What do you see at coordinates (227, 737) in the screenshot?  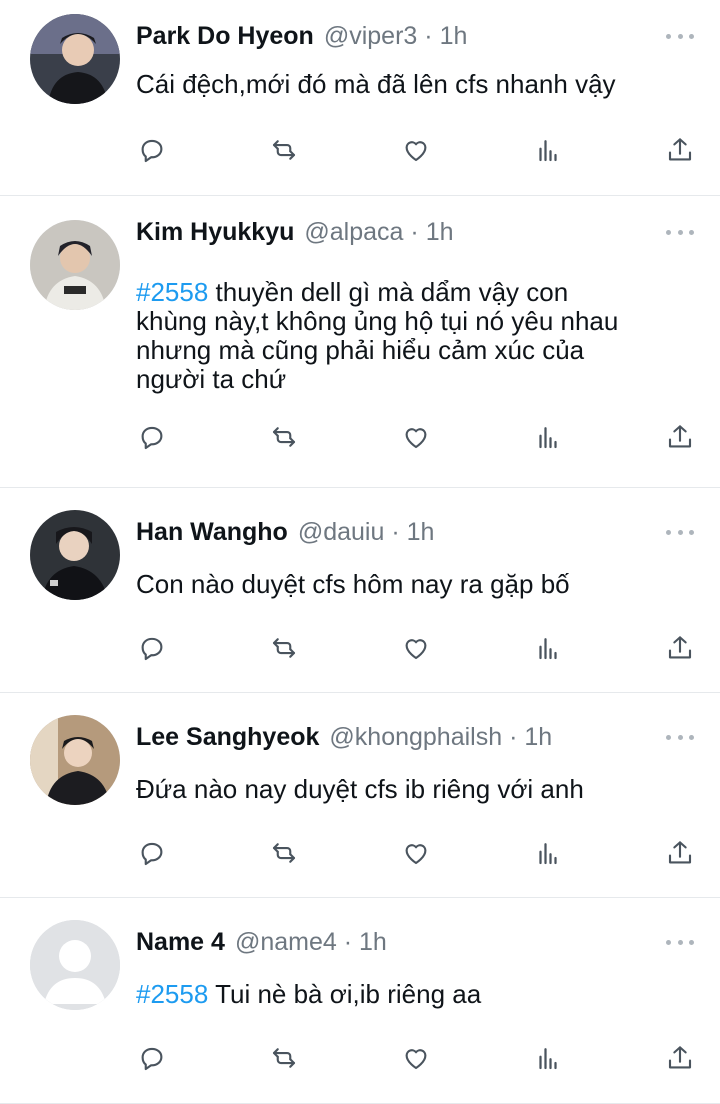 I see `display-name: Lee Sanghyeok` at bounding box center [227, 737].